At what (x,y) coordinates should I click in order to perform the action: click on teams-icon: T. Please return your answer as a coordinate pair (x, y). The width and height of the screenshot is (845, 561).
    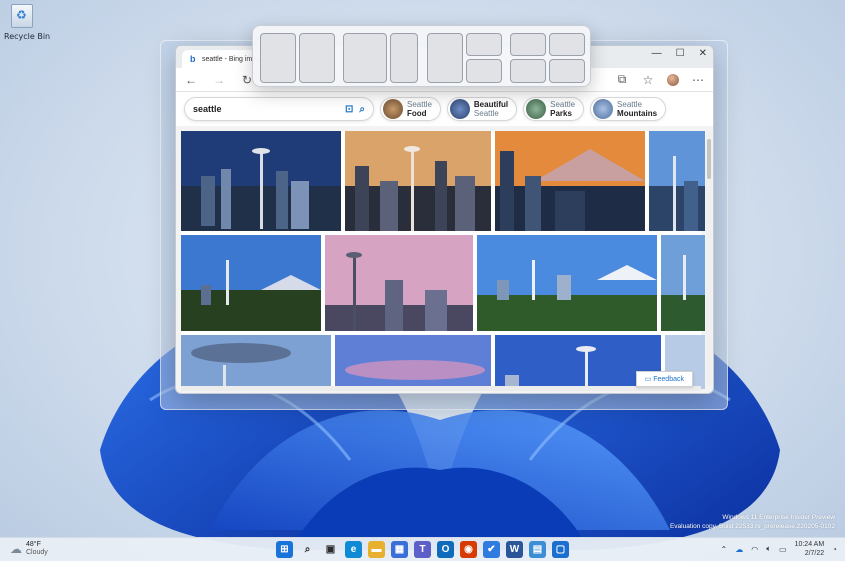
    Looking at the image, I should click on (422, 549).